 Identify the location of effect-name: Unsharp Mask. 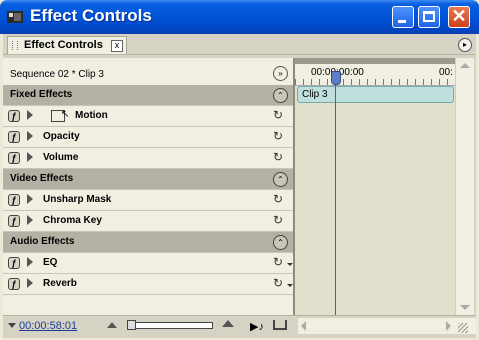
(77, 199).